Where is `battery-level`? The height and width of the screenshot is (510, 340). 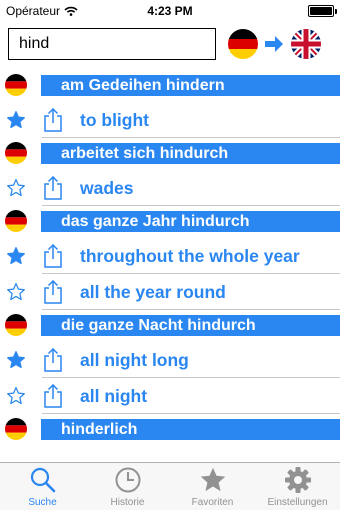 battery-level is located at coordinates (321, 11).